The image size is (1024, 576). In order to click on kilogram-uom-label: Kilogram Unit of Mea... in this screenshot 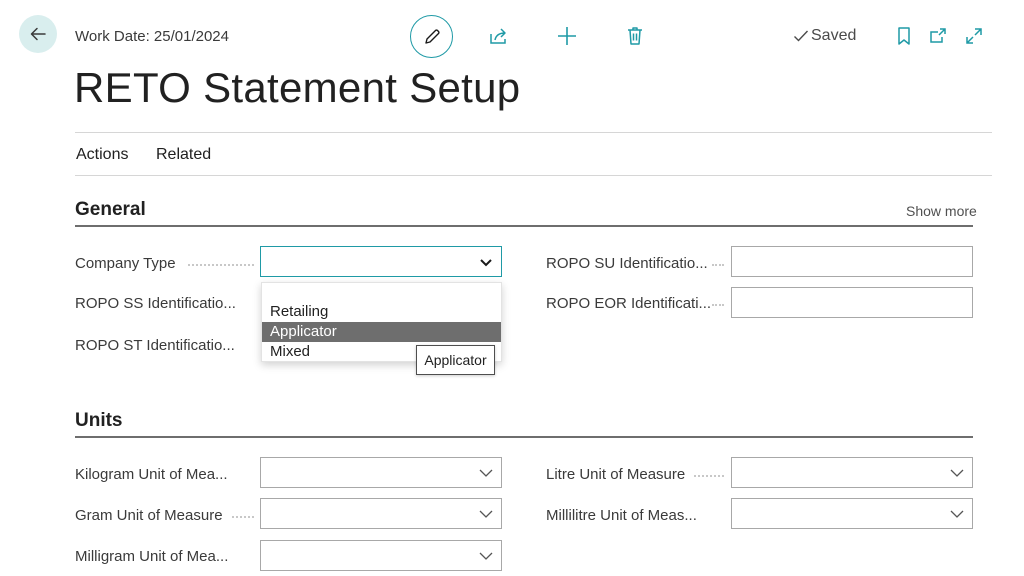, I will do `click(151, 474)`.